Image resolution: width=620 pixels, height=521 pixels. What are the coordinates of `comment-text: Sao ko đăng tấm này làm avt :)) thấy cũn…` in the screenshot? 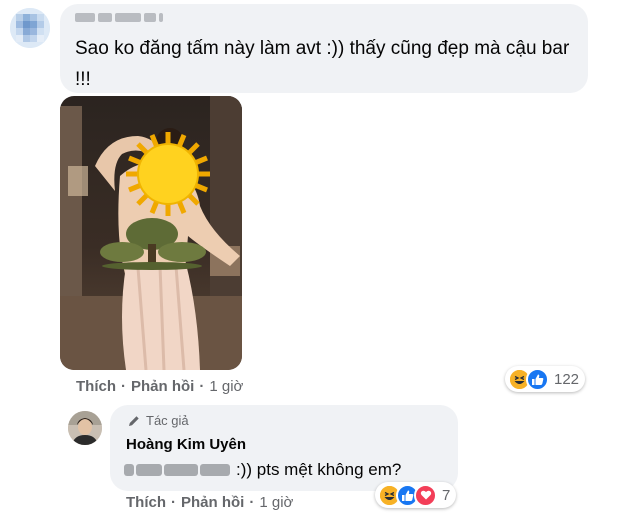 It's located at (322, 64).